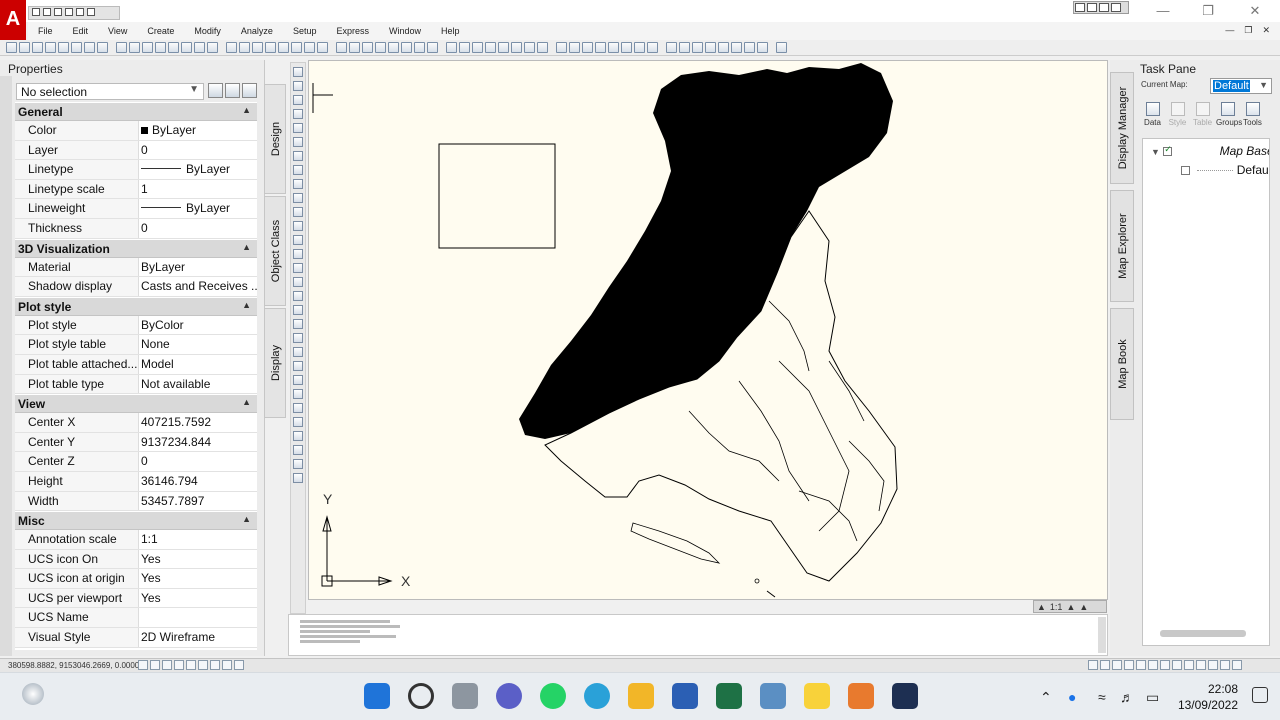 The image size is (1280, 720). What do you see at coordinates (136, 540) in the screenshot?
I see `property-row: Annotation scale 1:1` at bounding box center [136, 540].